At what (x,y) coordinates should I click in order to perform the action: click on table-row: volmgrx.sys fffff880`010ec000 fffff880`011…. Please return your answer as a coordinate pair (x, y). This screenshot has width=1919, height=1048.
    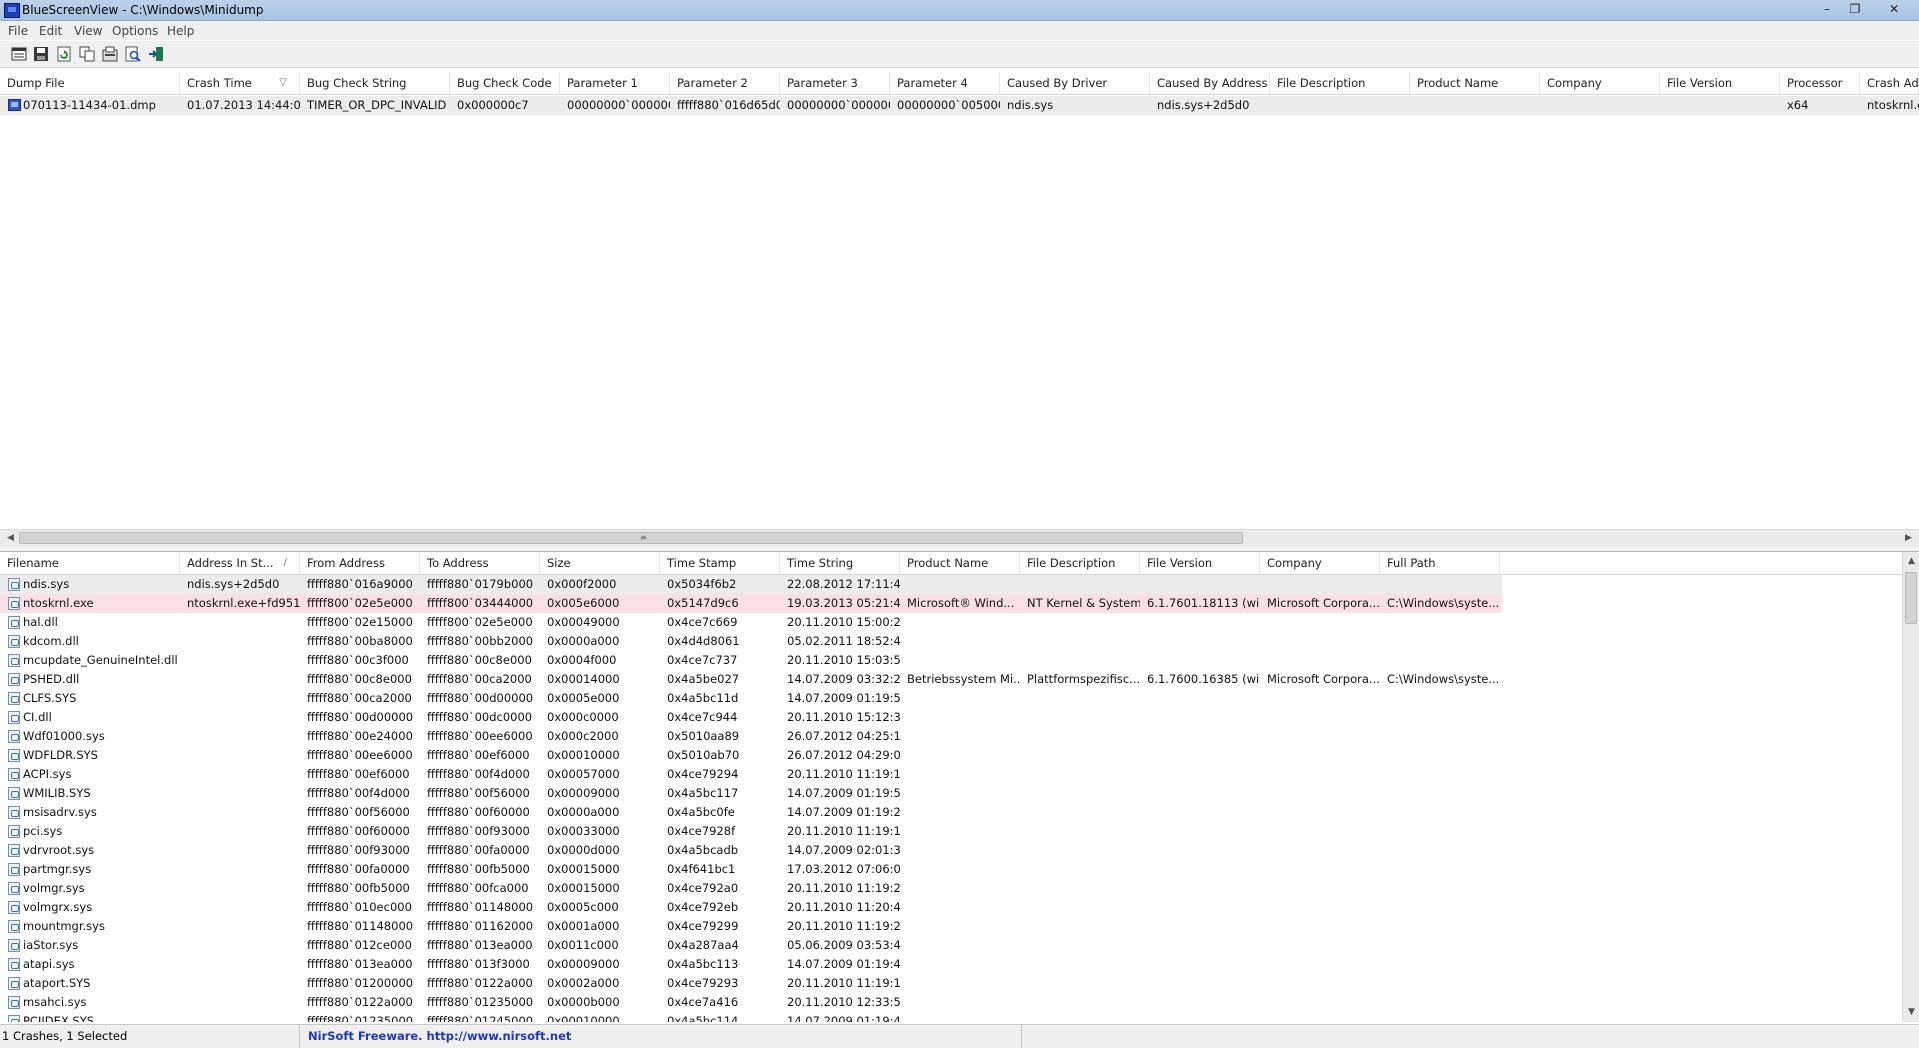
    Looking at the image, I should click on (751, 907).